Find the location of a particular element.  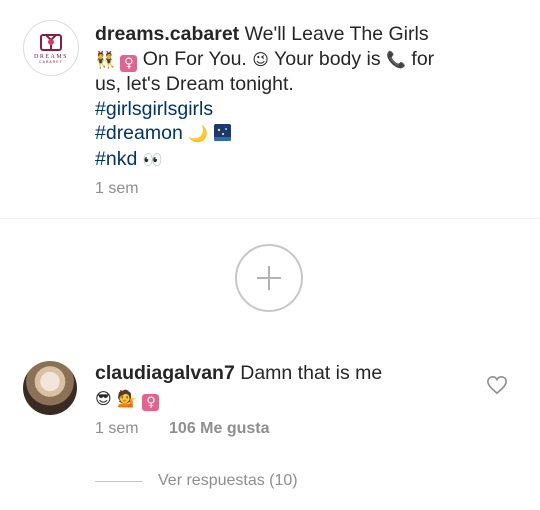

comment-meta: 1 sem 106 Me gusta is located at coordinates (182, 429).